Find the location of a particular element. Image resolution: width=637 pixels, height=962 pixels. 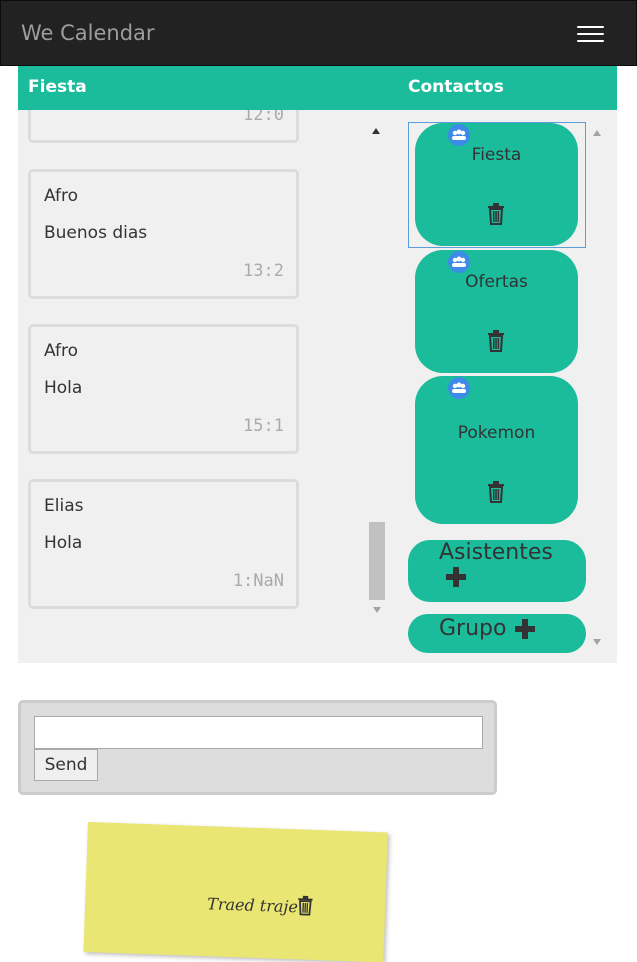

brand-title: We Calendar is located at coordinates (88, 33).